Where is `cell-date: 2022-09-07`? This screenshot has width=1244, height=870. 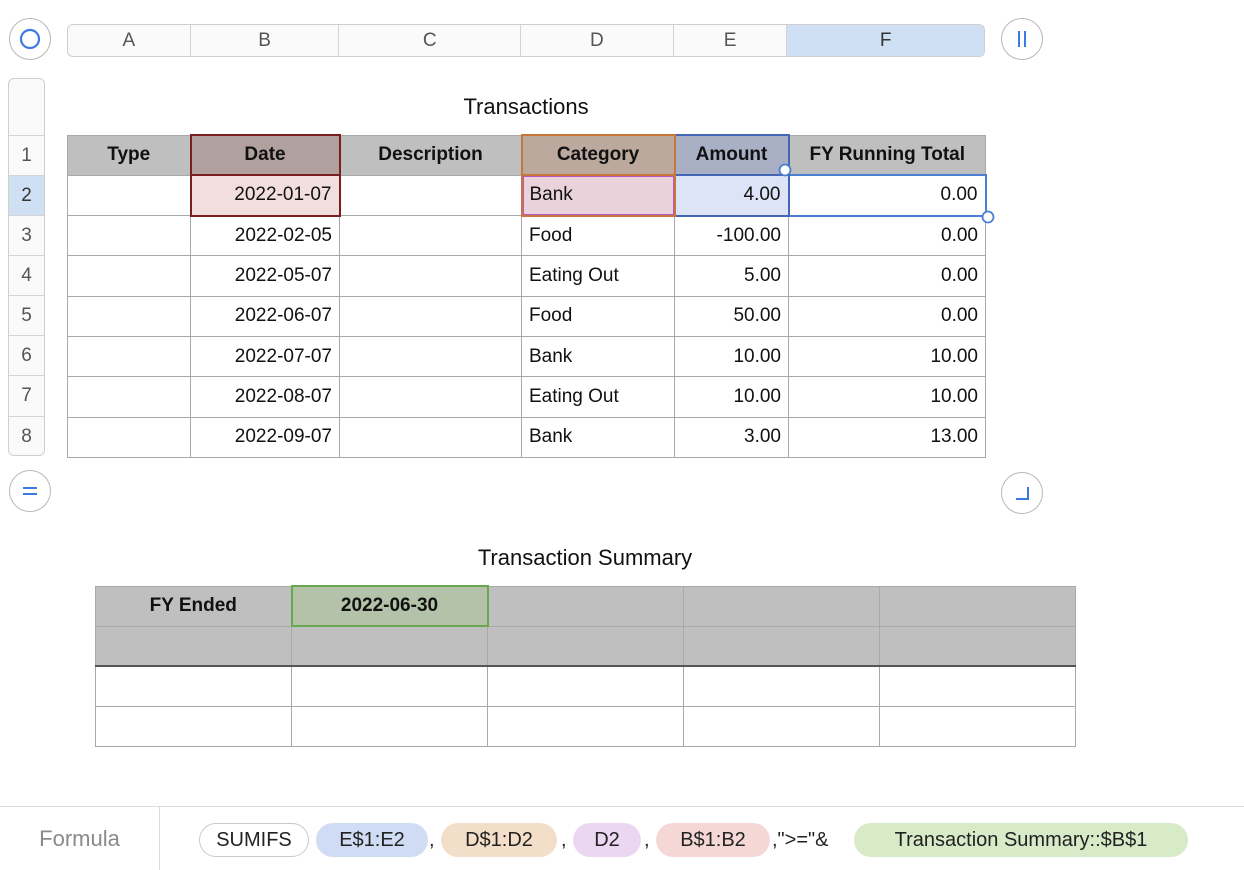
cell-date: 2022-09-07 is located at coordinates (265, 437).